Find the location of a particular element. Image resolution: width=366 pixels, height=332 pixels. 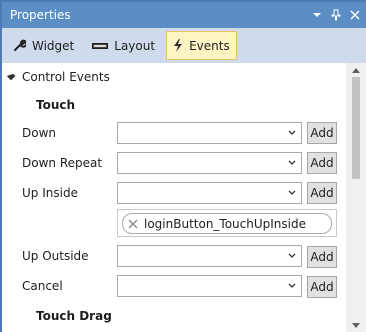

section-control-events: Control Events is located at coordinates (58, 77).